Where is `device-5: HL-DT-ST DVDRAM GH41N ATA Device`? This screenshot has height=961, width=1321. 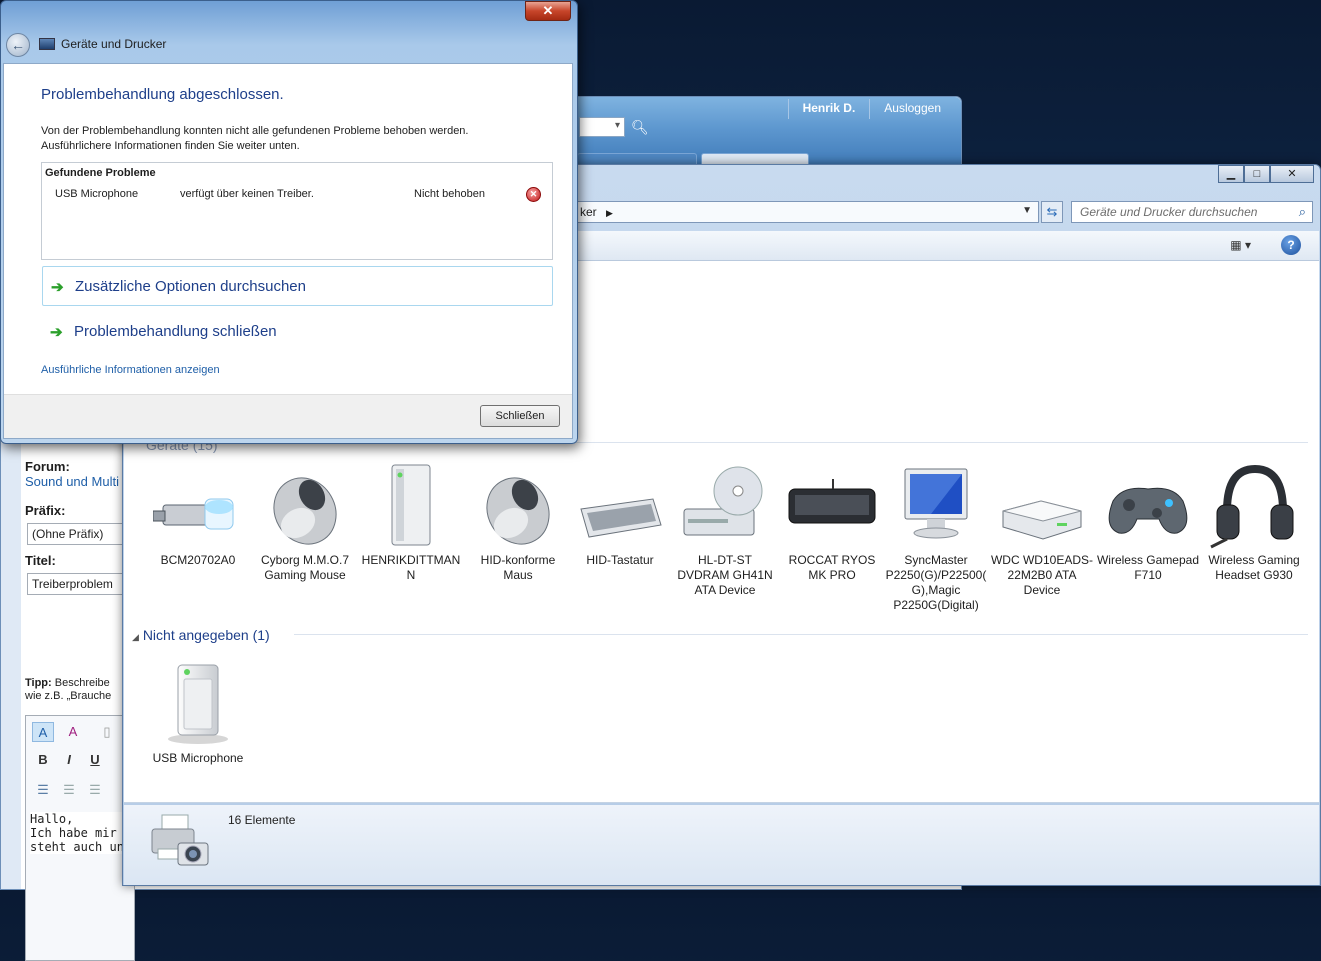 device-5: HL-DT-ST DVDRAM GH41N ATA Device is located at coordinates (725, 529).